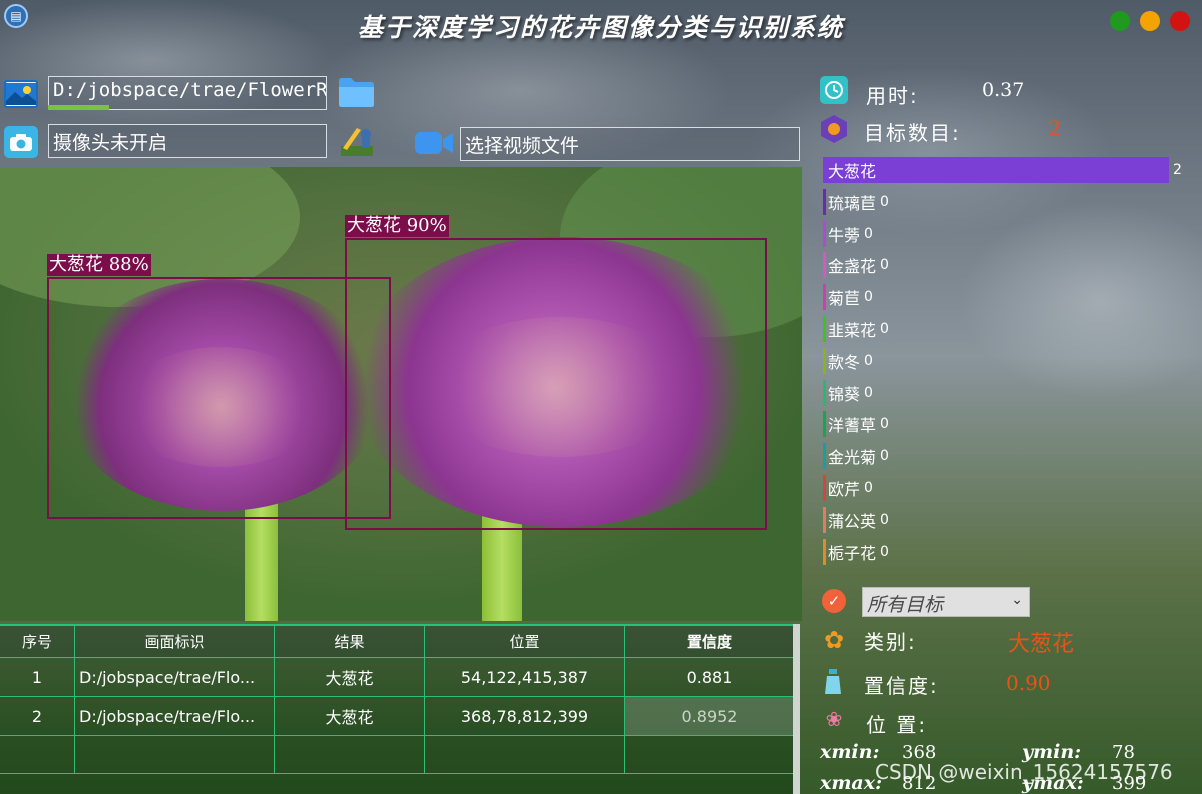 This screenshot has width=1202, height=794. What do you see at coordinates (1177, 170) in the screenshot?
I see `class-count: 2` at bounding box center [1177, 170].